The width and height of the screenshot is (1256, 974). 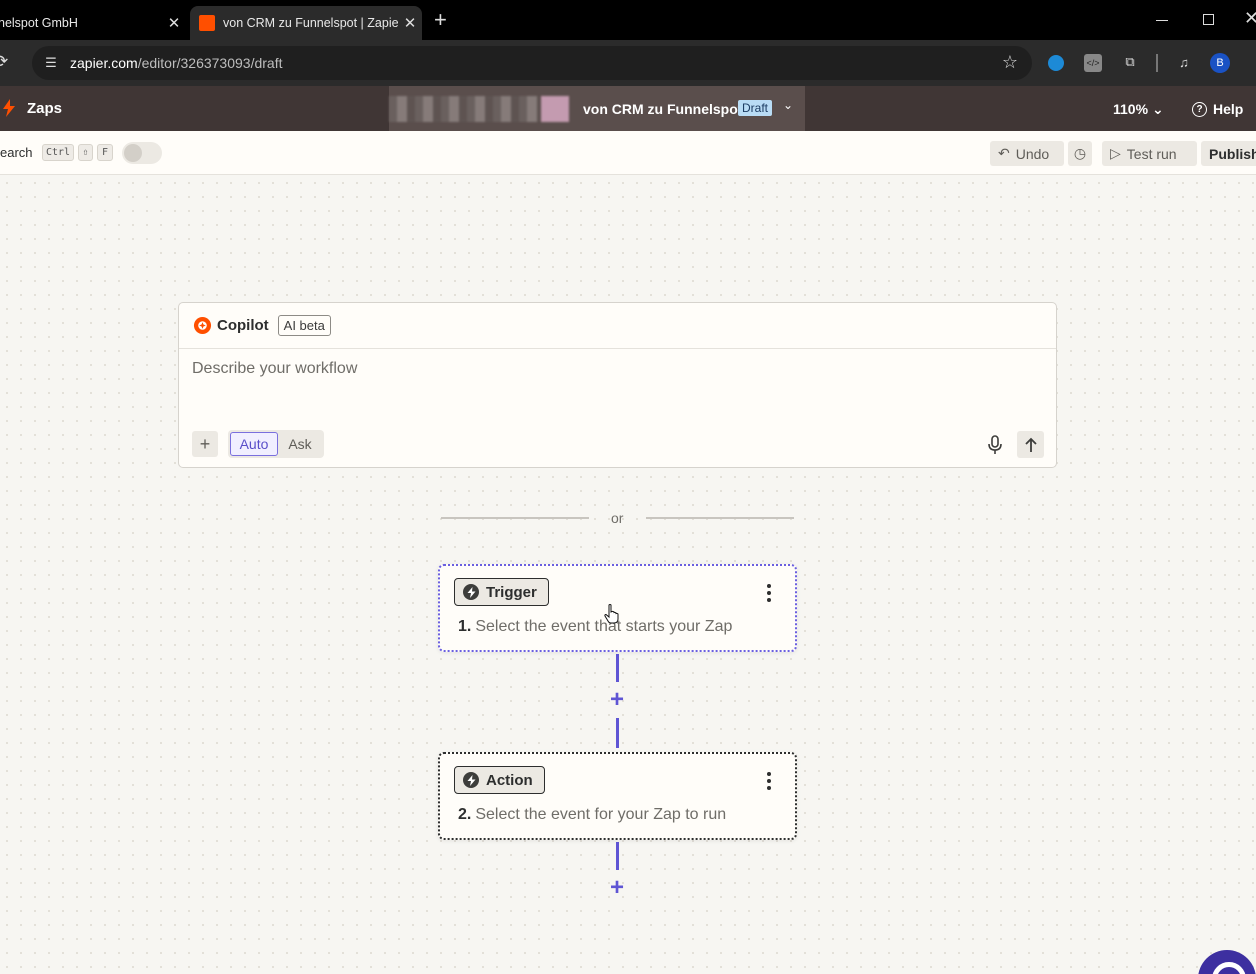 What do you see at coordinates (16, 152) in the screenshot?
I see `search-label: earch` at bounding box center [16, 152].